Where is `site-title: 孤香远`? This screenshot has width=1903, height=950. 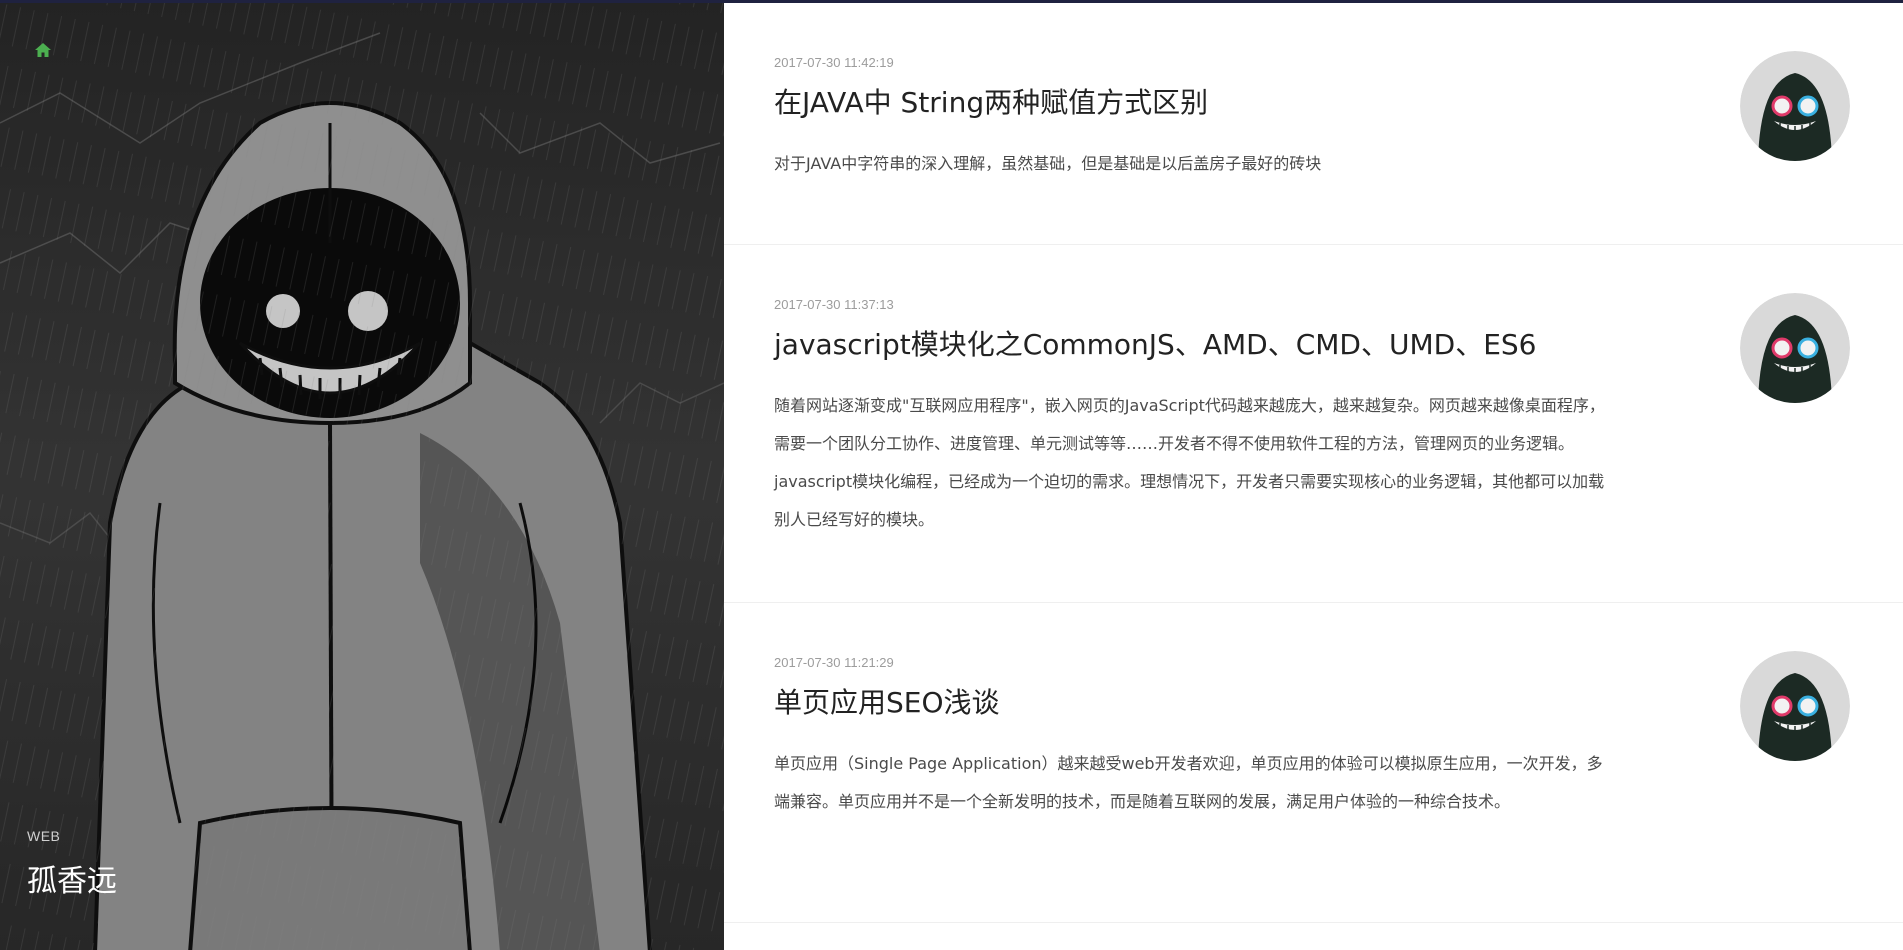 site-title: 孤香远 is located at coordinates (72, 878).